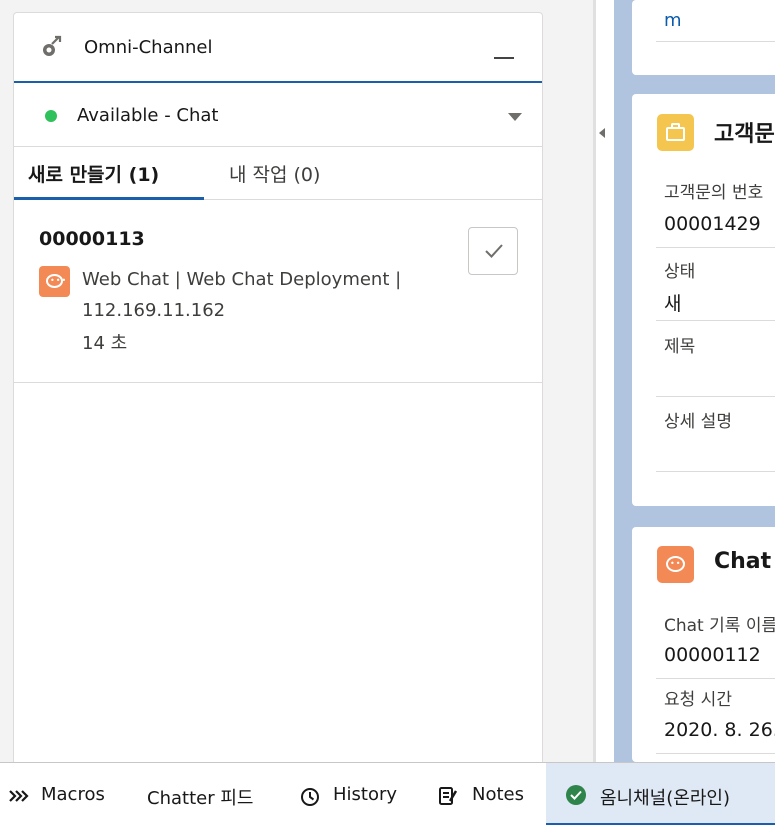 This screenshot has height=825, width=775. What do you see at coordinates (498, 794) in the screenshot?
I see `utility-notes-label: Notes` at bounding box center [498, 794].